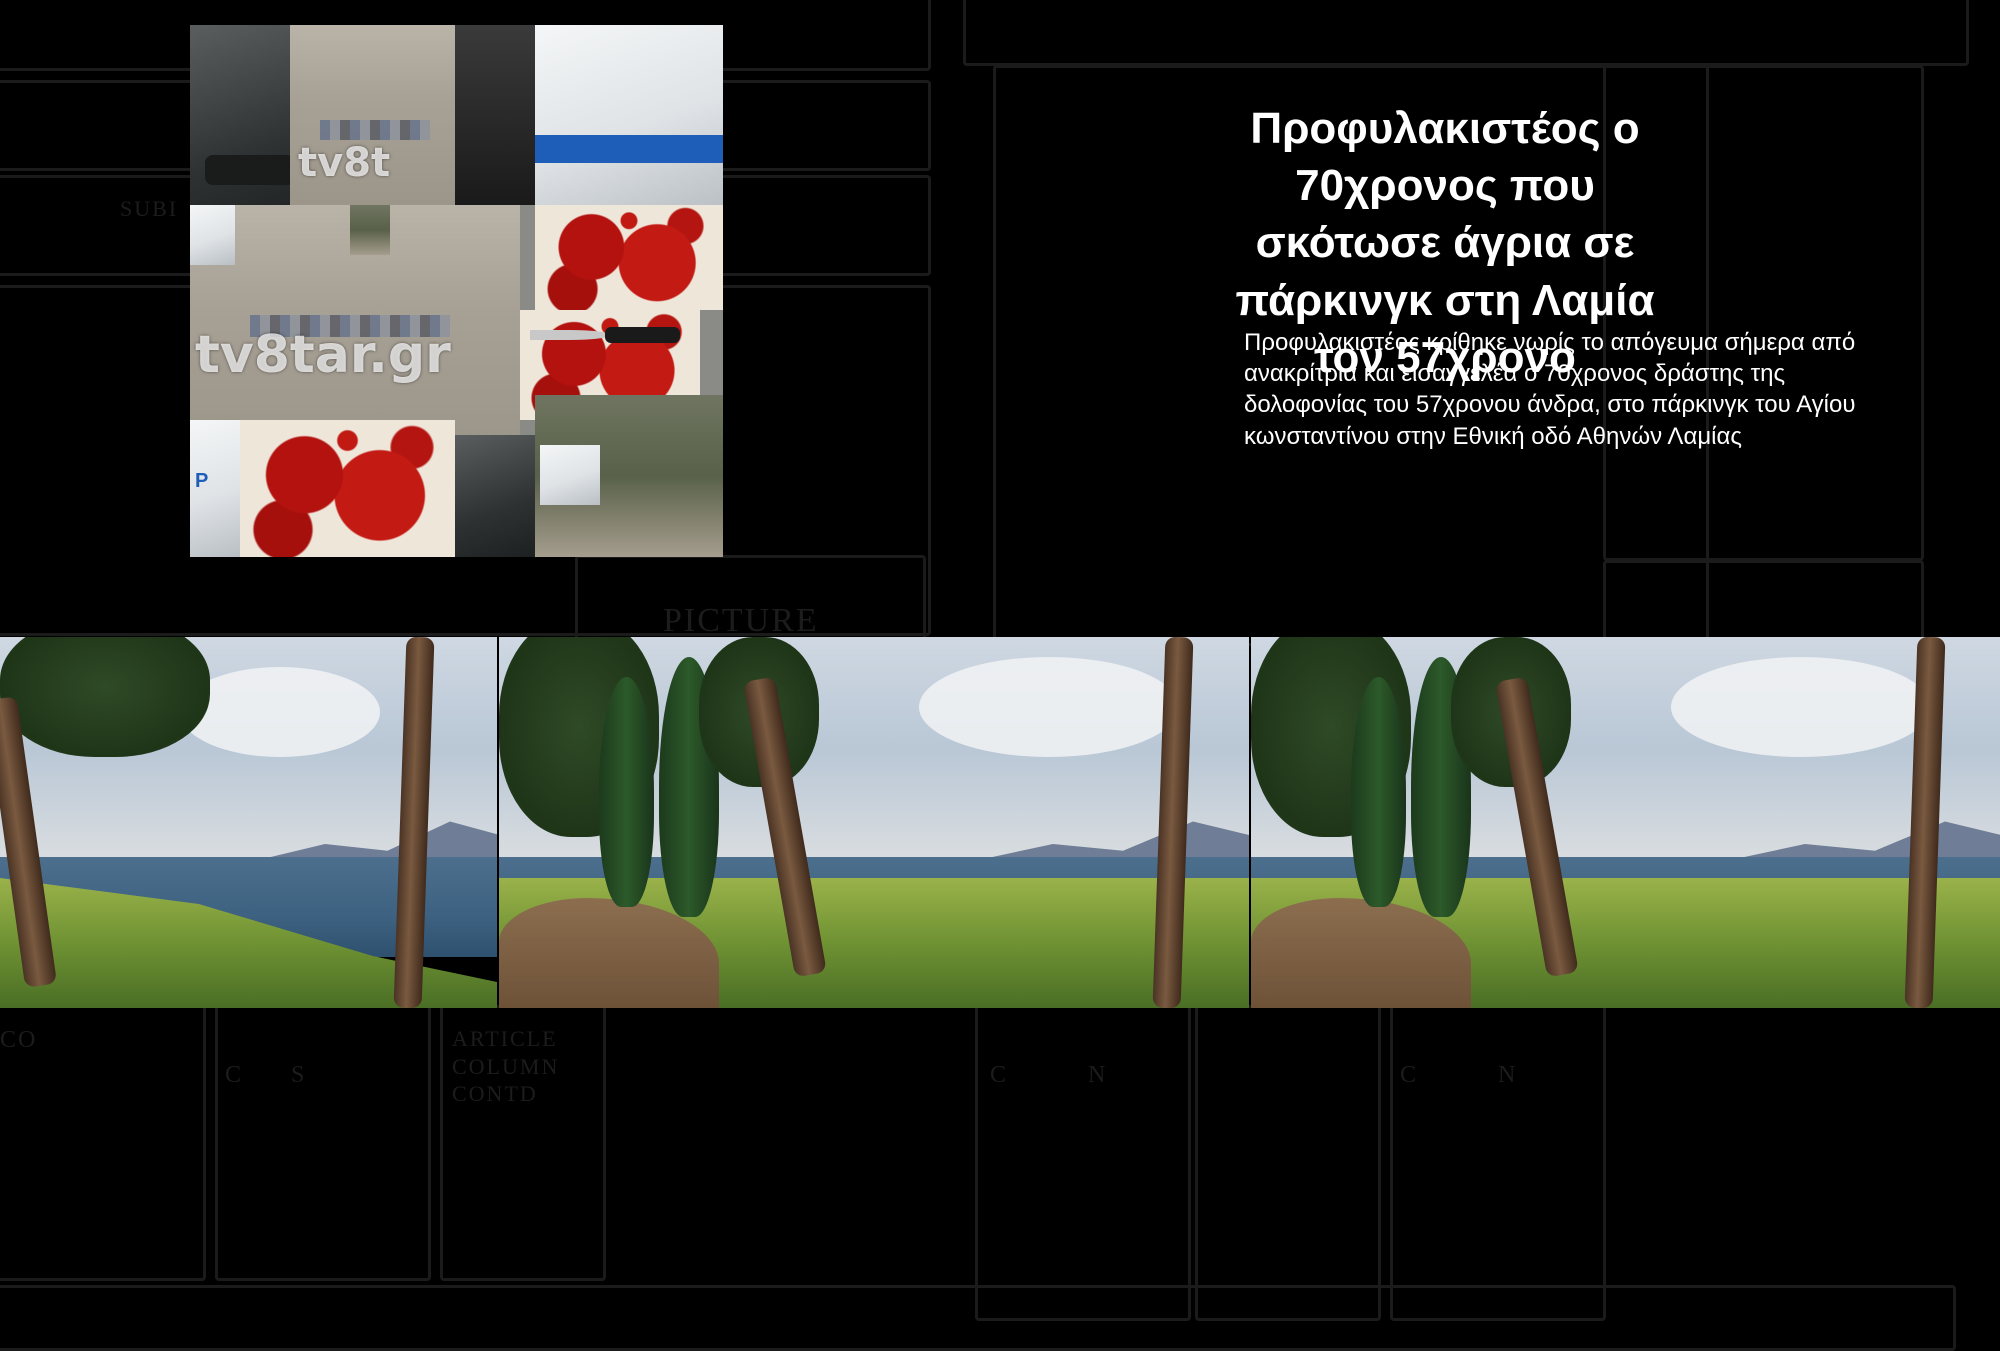 This screenshot has width=2000, height=1351. What do you see at coordinates (506, 1066) in the screenshot?
I see `ghost-label-article-column: ARTICLE COLUMN CONTD` at bounding box center [506, 1066].